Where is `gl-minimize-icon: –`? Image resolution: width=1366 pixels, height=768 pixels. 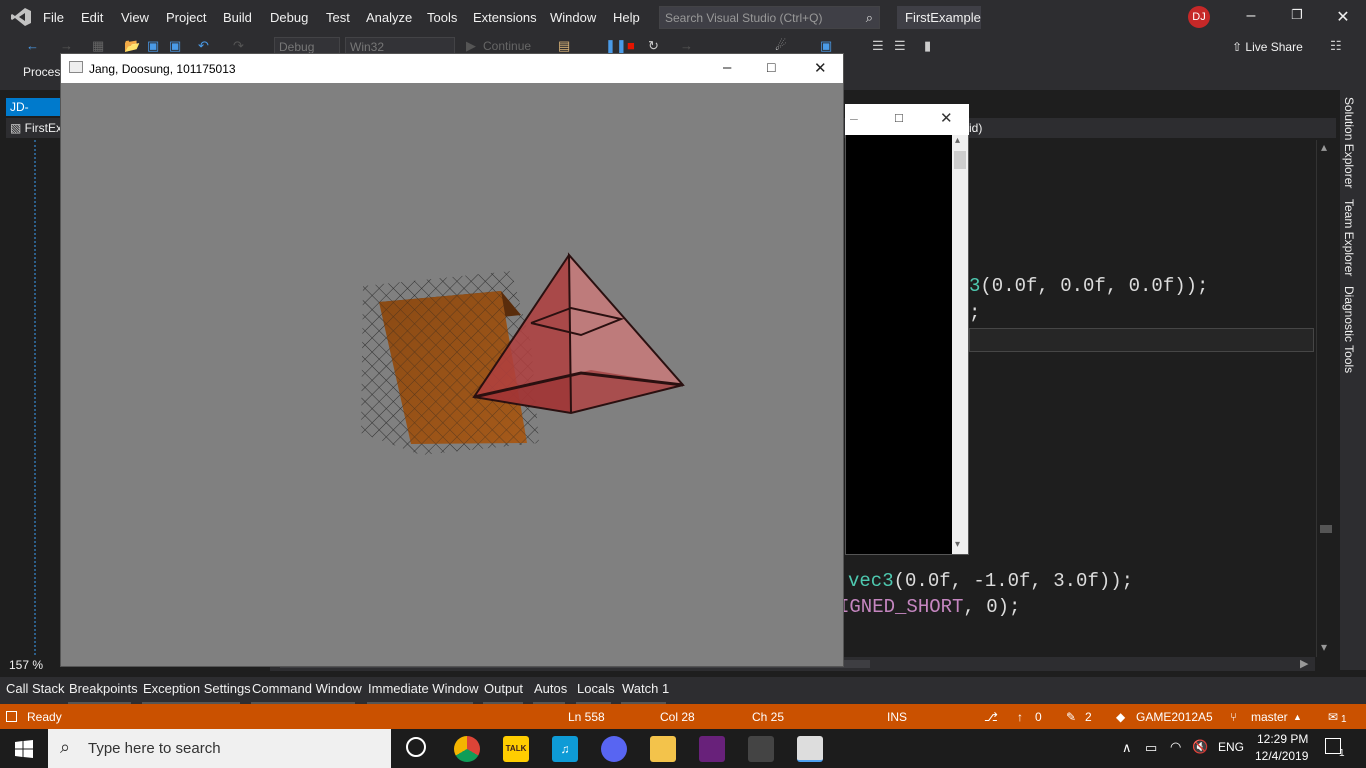
gl-minimize-icon: – is located at coordinates (727, 67).